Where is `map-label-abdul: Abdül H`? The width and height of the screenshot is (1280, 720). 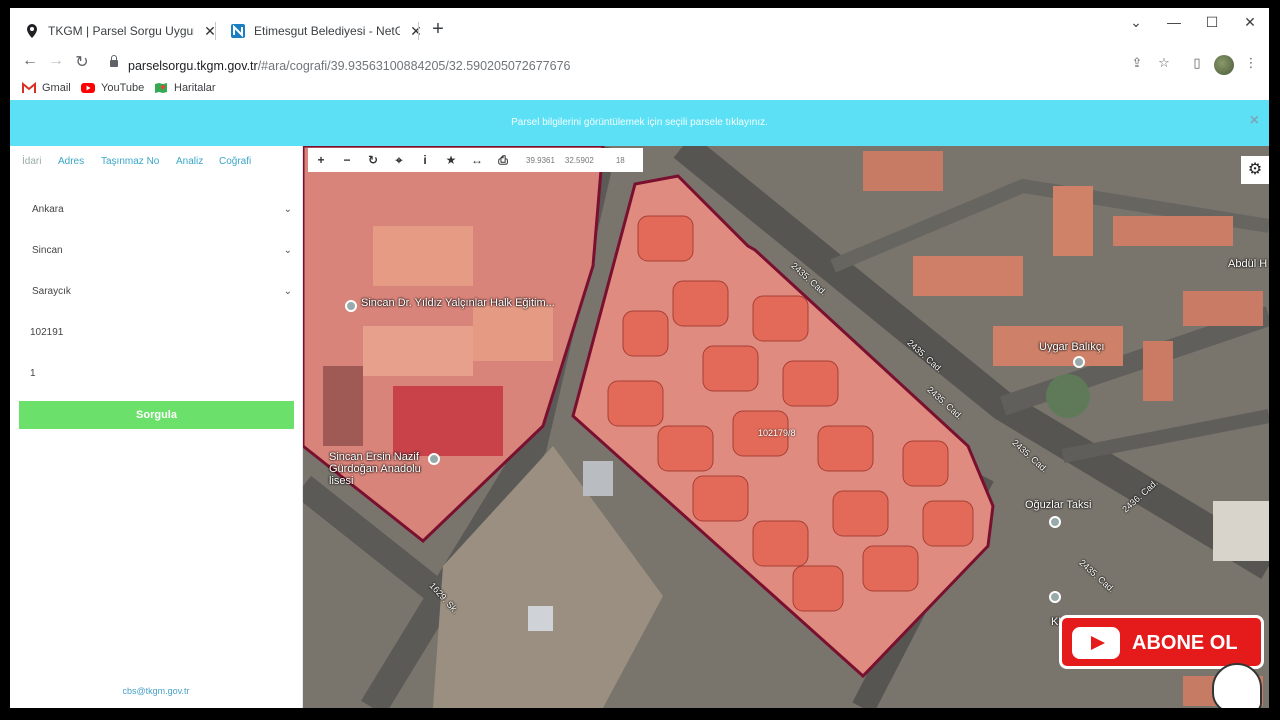
map-label-abdul: Abdül H is located at coordinates (1248, 264).